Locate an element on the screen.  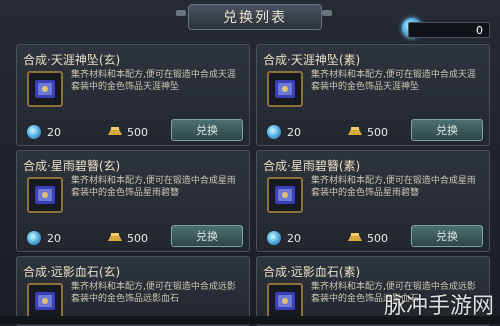
item-title: 合成·星雨碧簪(素) is located at coordinates (312, 166).